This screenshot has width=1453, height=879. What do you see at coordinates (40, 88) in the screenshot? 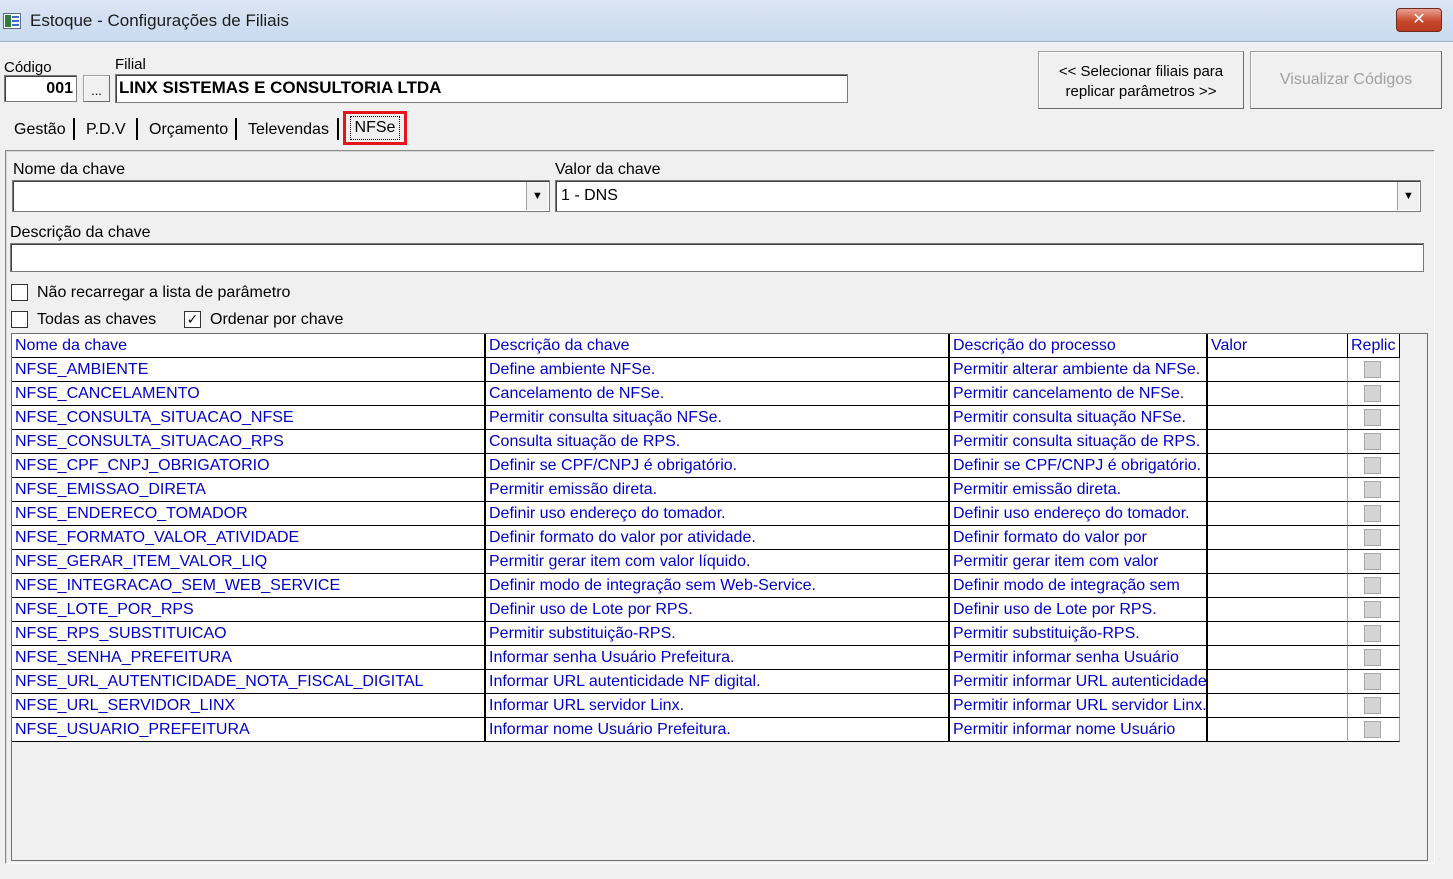
I see `codigo-field: 001` at bounding box center [40, 88].